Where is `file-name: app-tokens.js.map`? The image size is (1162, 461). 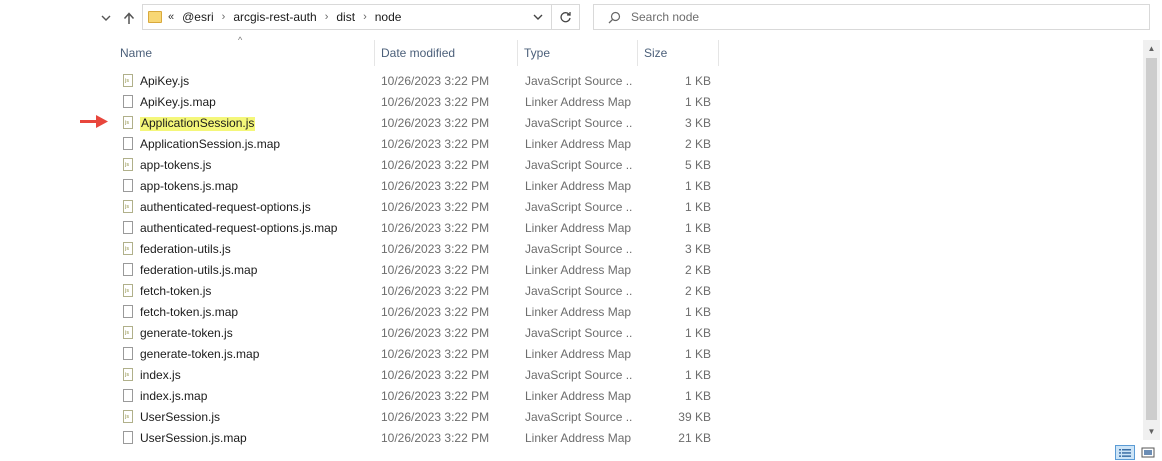 file-name: app-tokens.js.map is located at coordinates (189, 186).